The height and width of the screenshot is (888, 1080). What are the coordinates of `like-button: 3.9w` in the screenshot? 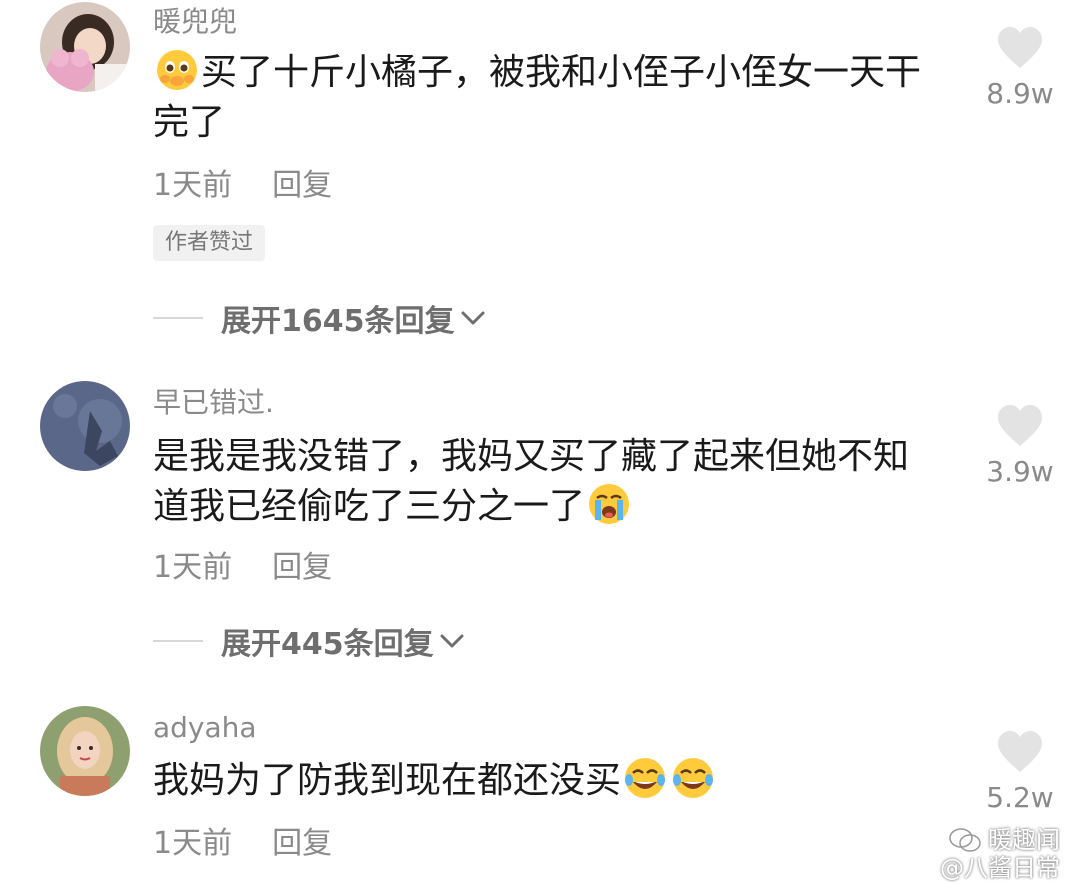 It's located at (1020, 446).